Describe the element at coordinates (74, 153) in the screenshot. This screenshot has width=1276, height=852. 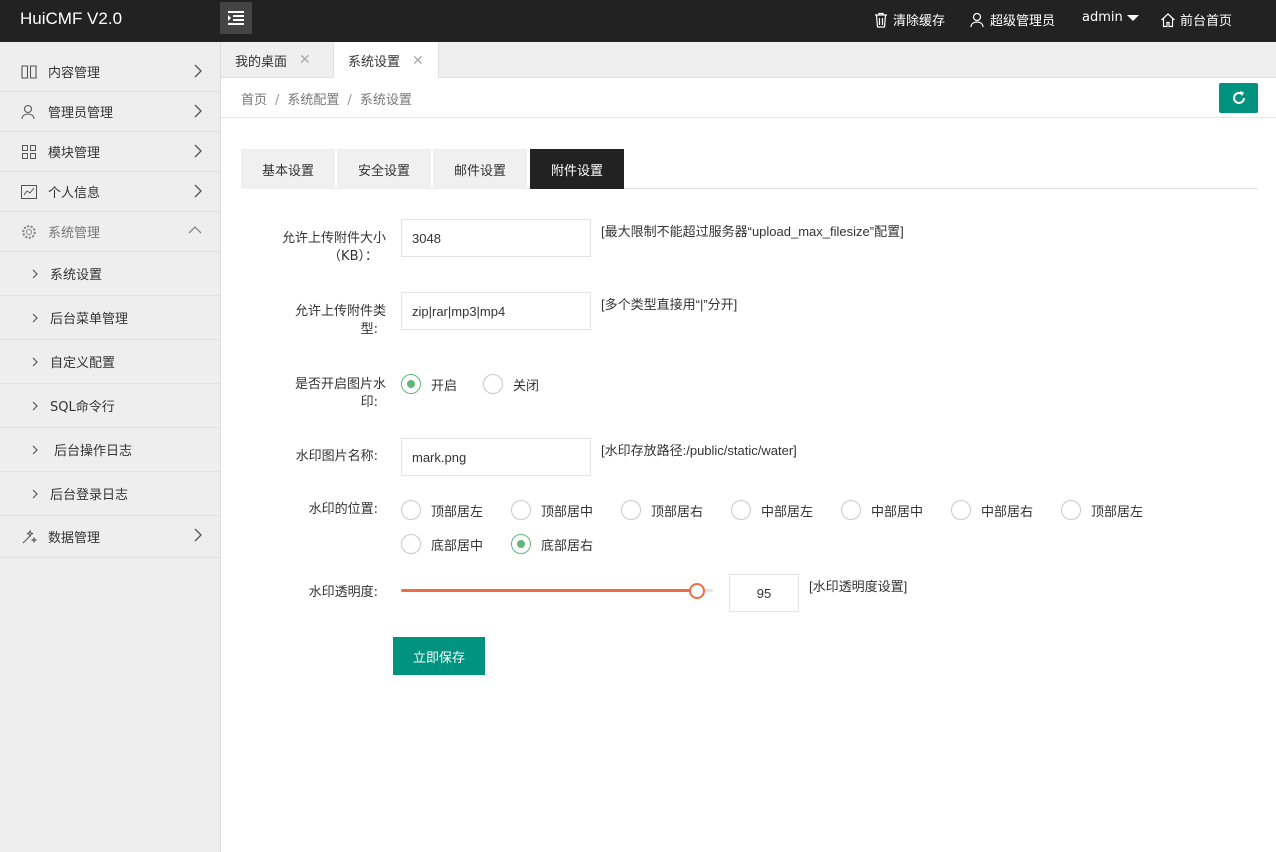
I see `sidebar-item-label: 模块管理` at that location.